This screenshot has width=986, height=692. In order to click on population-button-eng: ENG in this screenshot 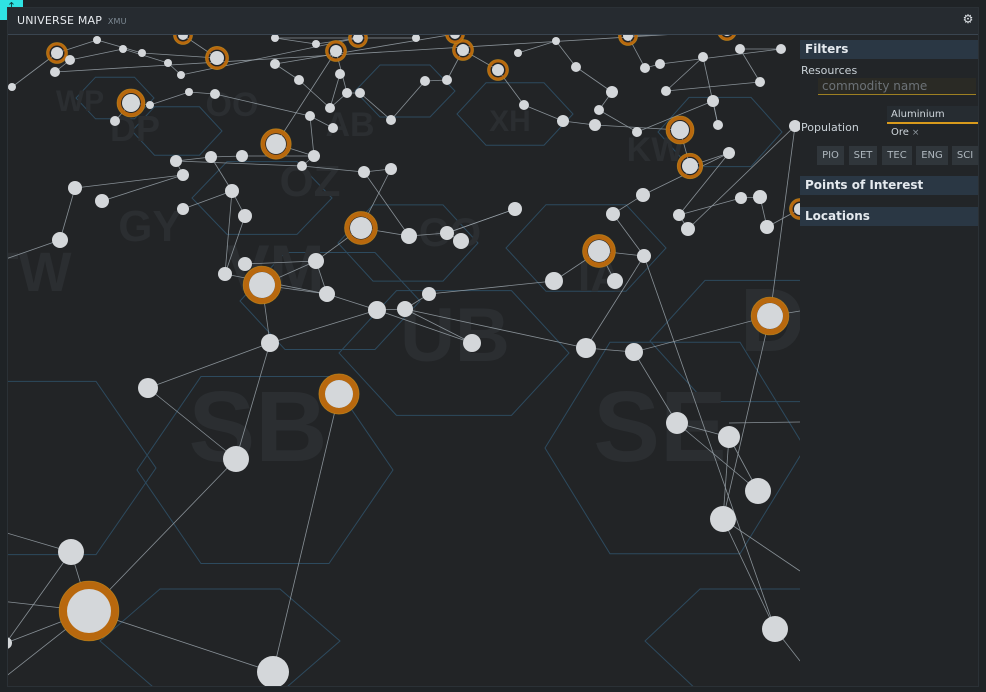, I will do `click(932, 155)`.